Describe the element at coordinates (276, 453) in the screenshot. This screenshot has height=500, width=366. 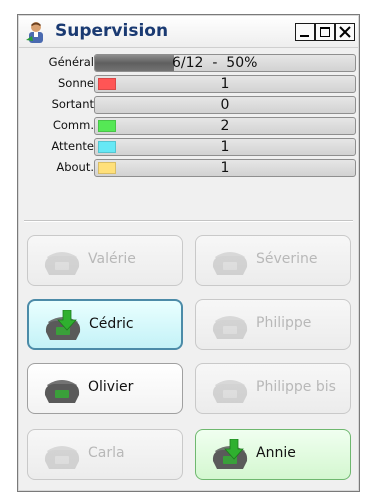
I see `contact-name: Annie` at that location.